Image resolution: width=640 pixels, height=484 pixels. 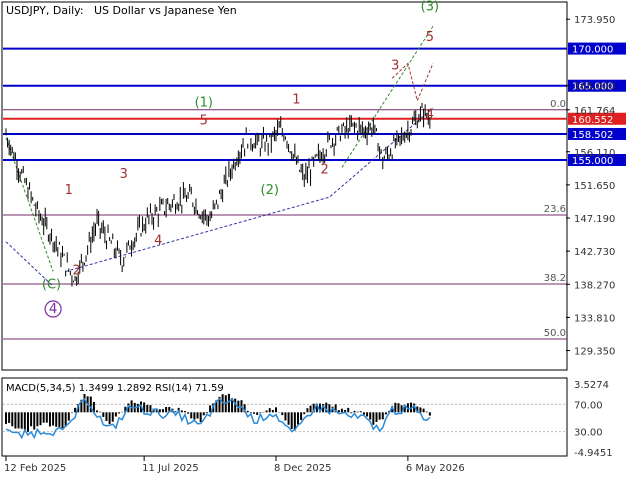 What do you see at coordinates (594, 186) in the screenshot?
I see `price-tick-label: 151.650` at bounding box center [594, 186].